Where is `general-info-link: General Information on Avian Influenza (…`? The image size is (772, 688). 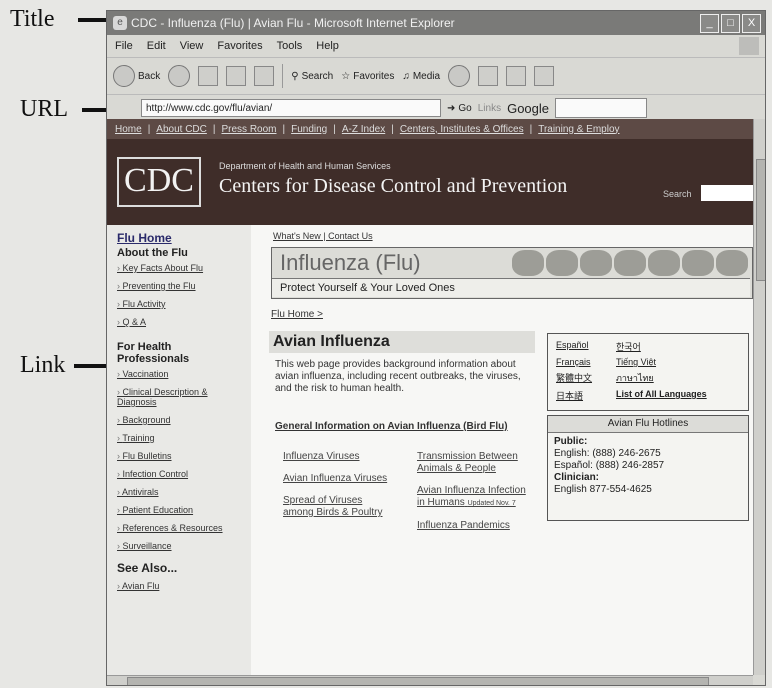
general-info-link: General Information on Avian Influenza (… is located at coordinates (406, 427).